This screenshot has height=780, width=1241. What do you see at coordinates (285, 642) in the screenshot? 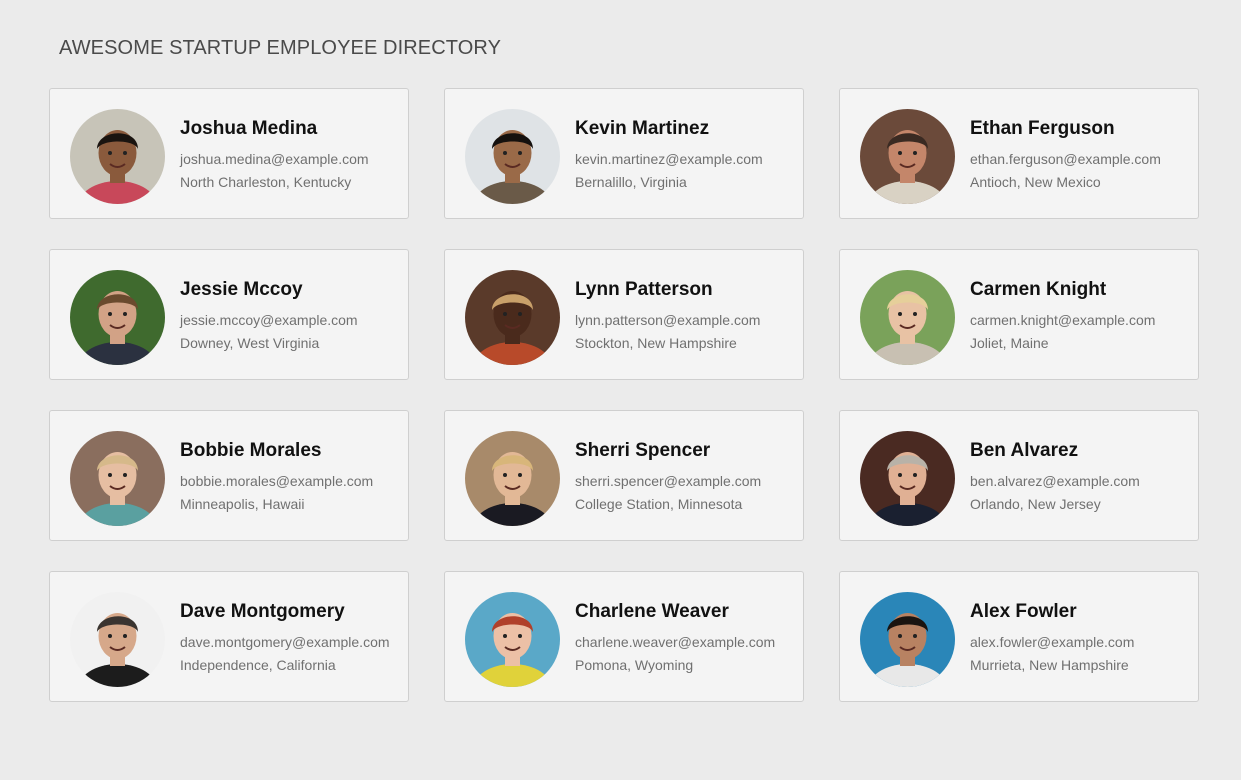
I see `employee-email: dave.montgomery@example.com` at bounding box center [285, 642].